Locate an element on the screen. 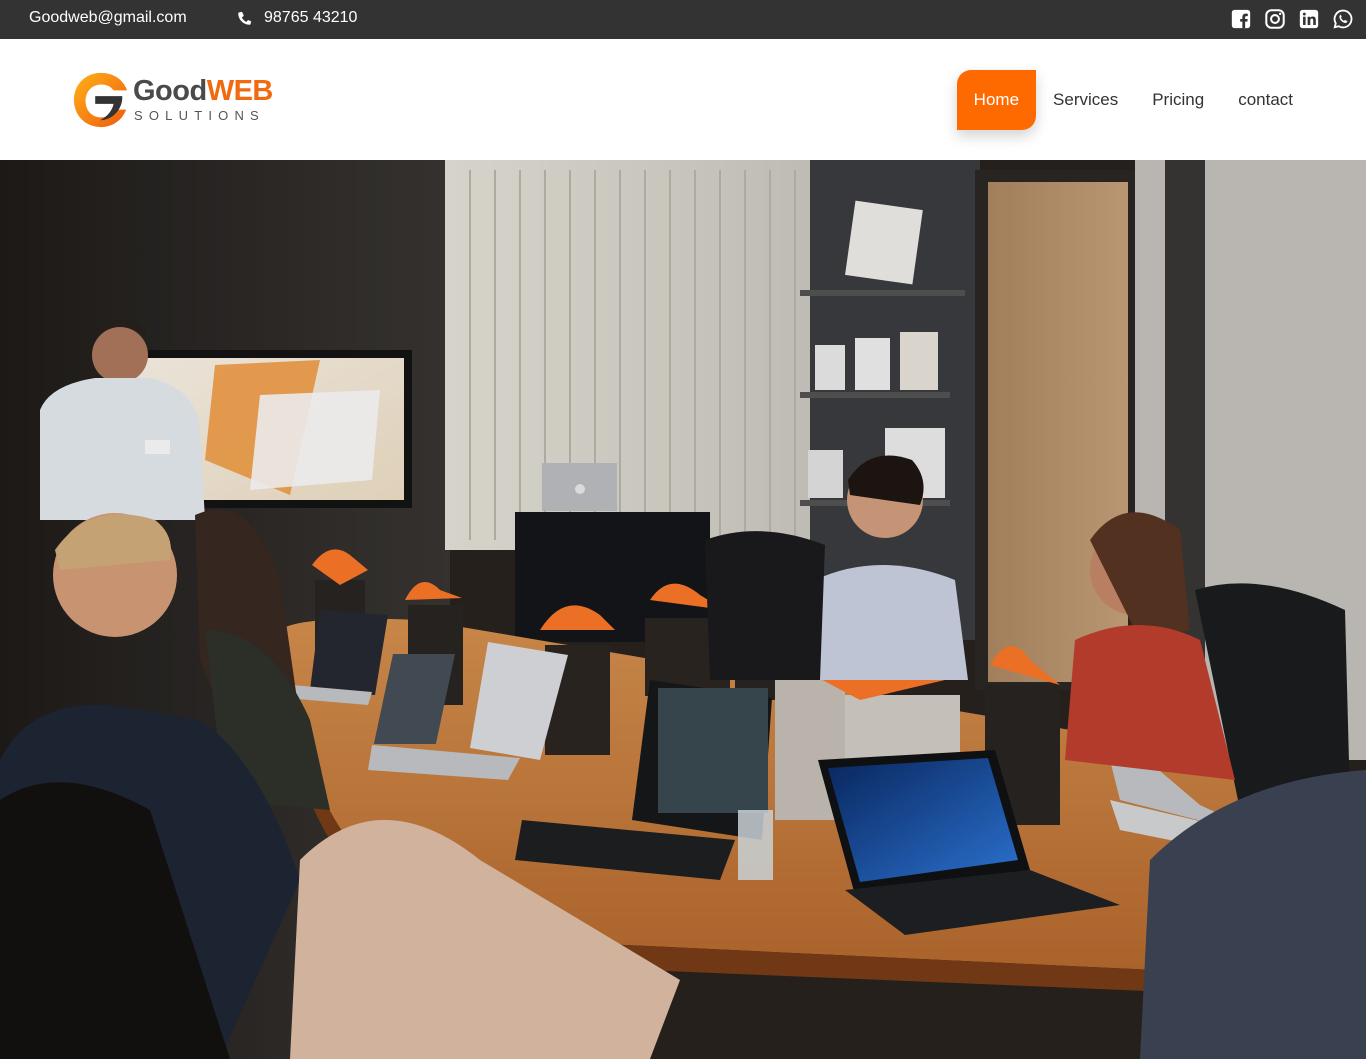 The image size is (1366, 1059). logo-wordmark: GoodWEB is located at coordinates (203, 91).